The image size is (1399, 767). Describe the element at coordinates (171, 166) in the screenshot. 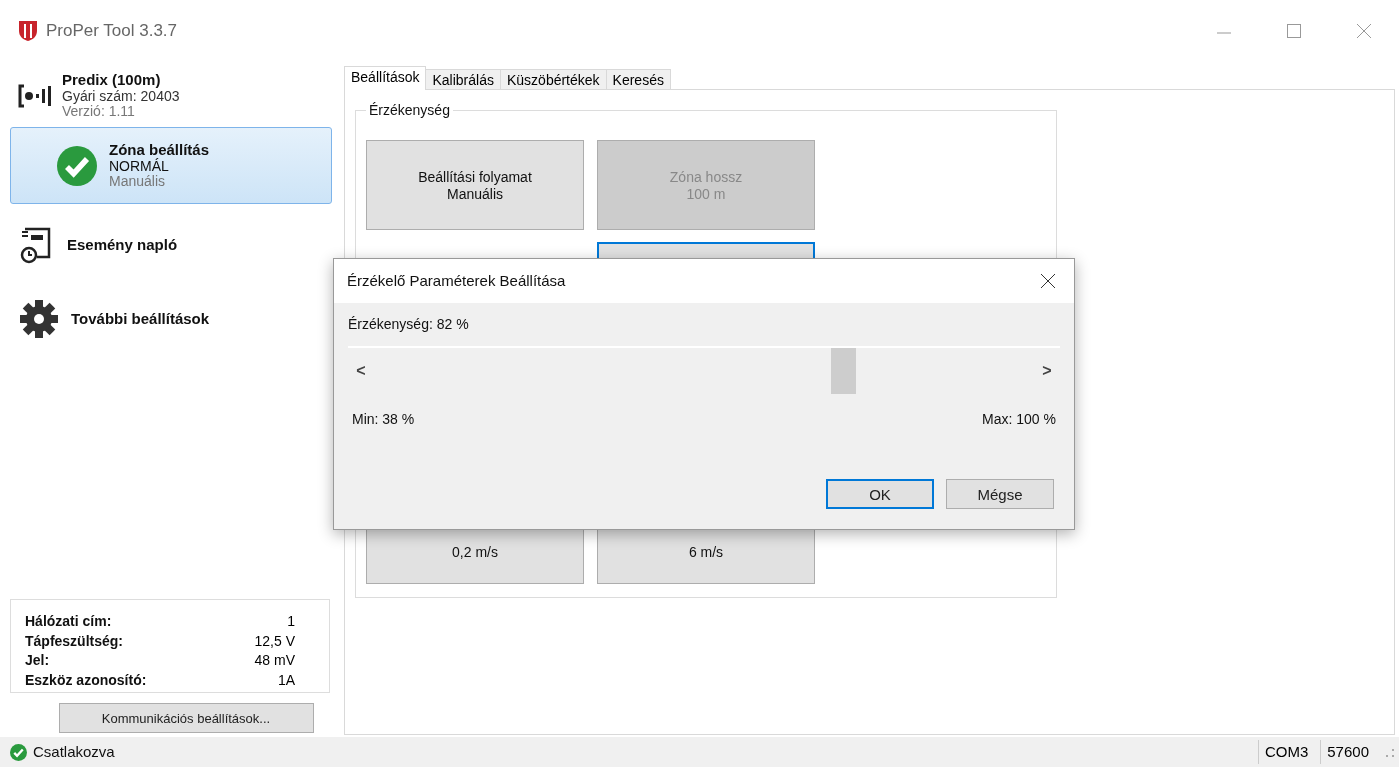

I see `sidebar-item: Zóna beállítás NORMÁL Manuális` at that location.